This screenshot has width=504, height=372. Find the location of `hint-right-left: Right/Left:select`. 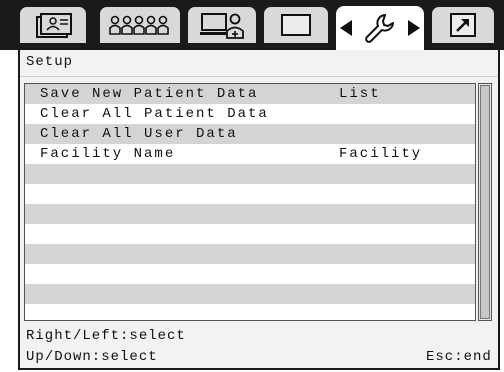

hint-right-left: Right/Left:select is located at coordinates (106, 336).